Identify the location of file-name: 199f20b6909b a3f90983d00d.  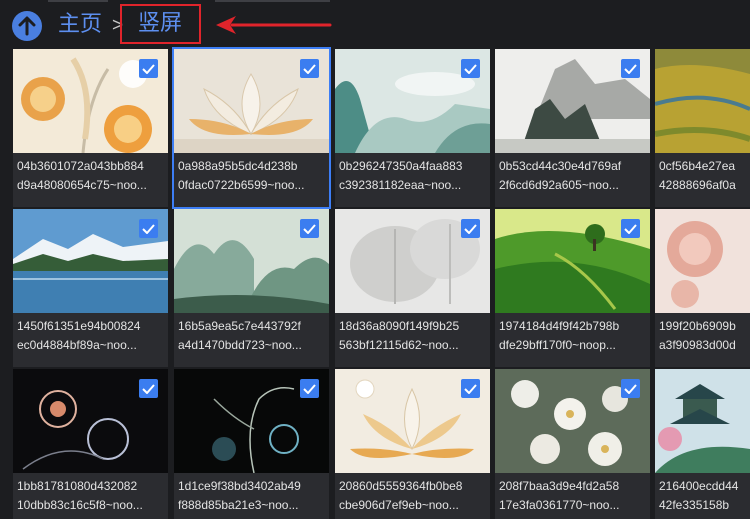
(702, 340).